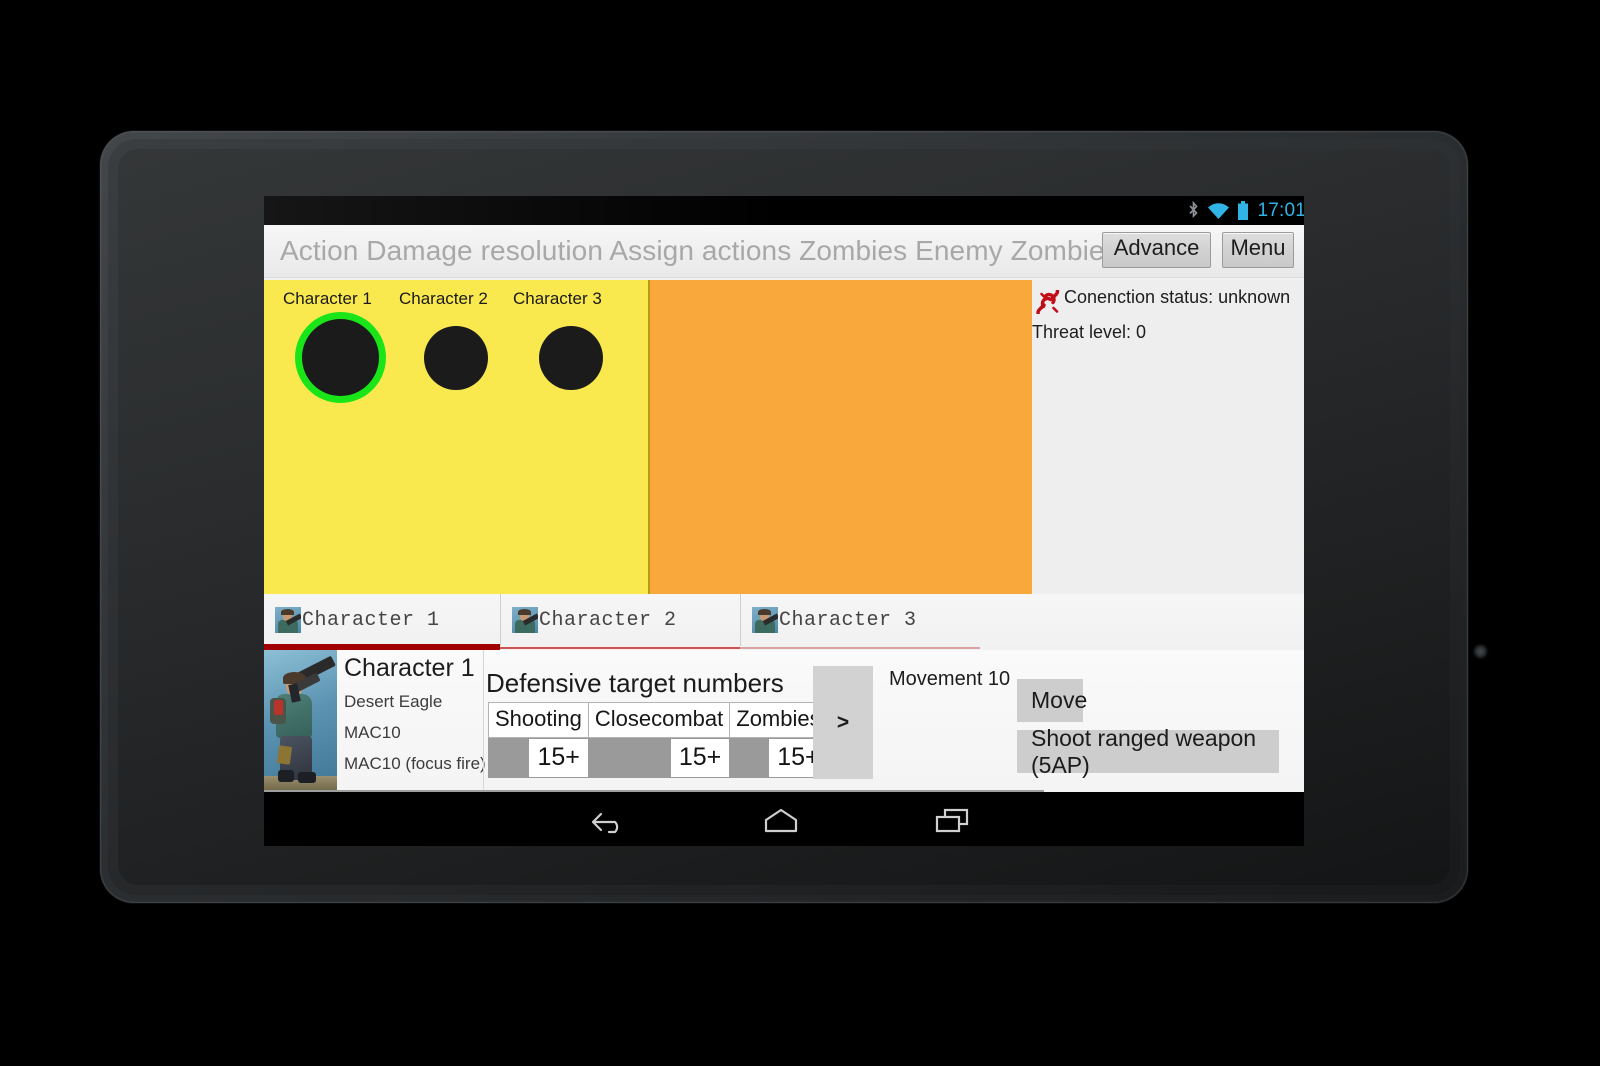 Image resolution: width=1600 pixels, height=1066 pixels. Describe the element at coordinates (848, 620) in the screenshot. I see `tab-label: Character 3` at that location.